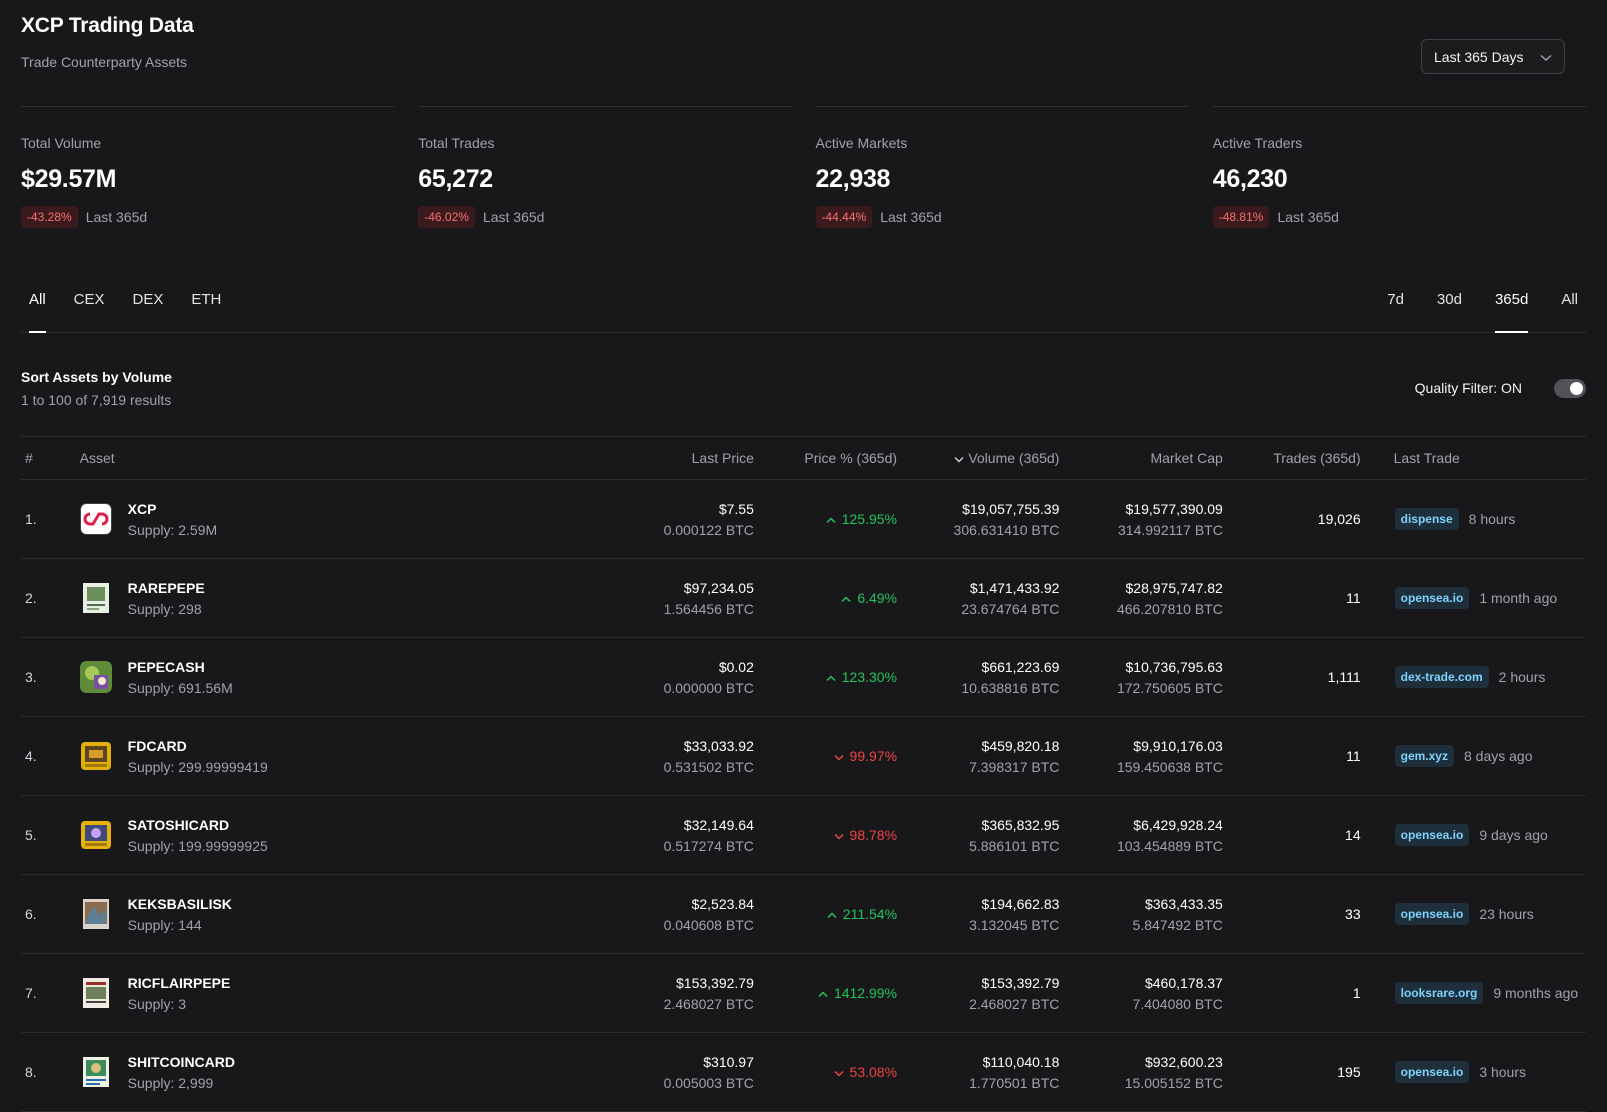 The width and height of the screenshot is (1607, 1112). I want to click on volume-cell: $661,223.69 10.638816 BTC, so click(979, 677).